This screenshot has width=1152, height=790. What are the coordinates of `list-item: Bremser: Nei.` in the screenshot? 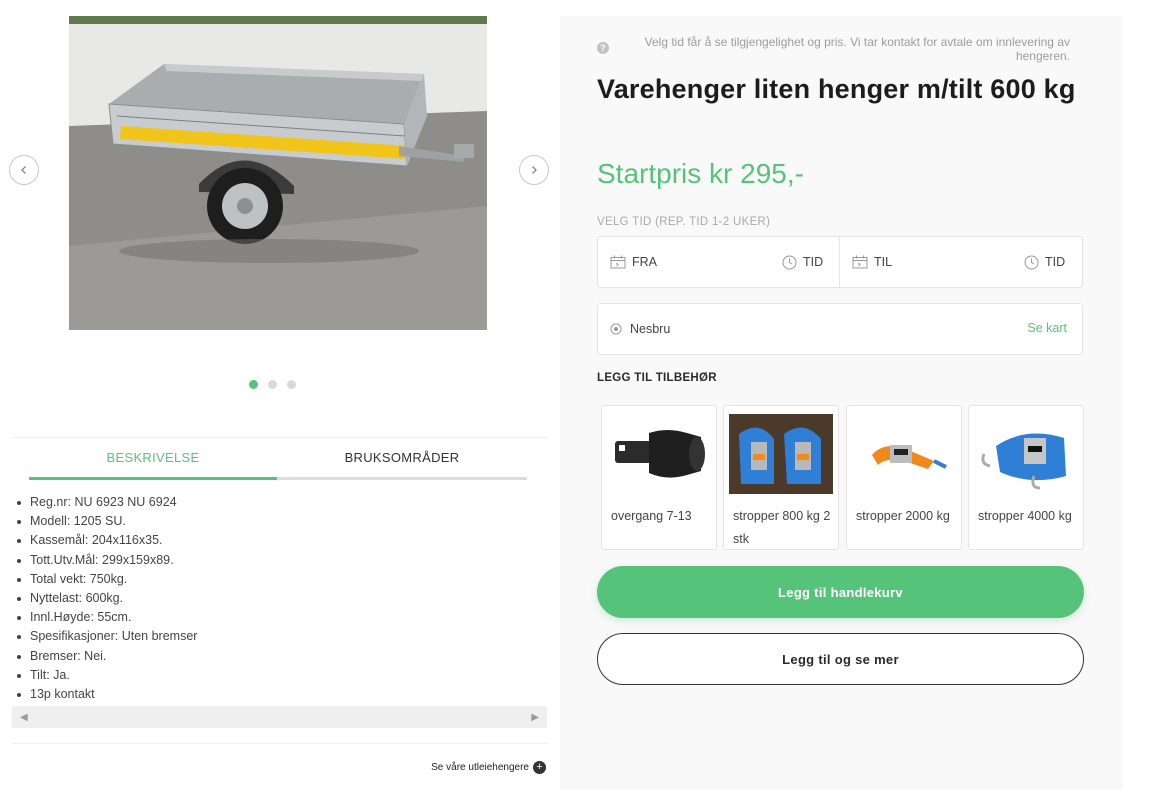 It's located at (279, 656).